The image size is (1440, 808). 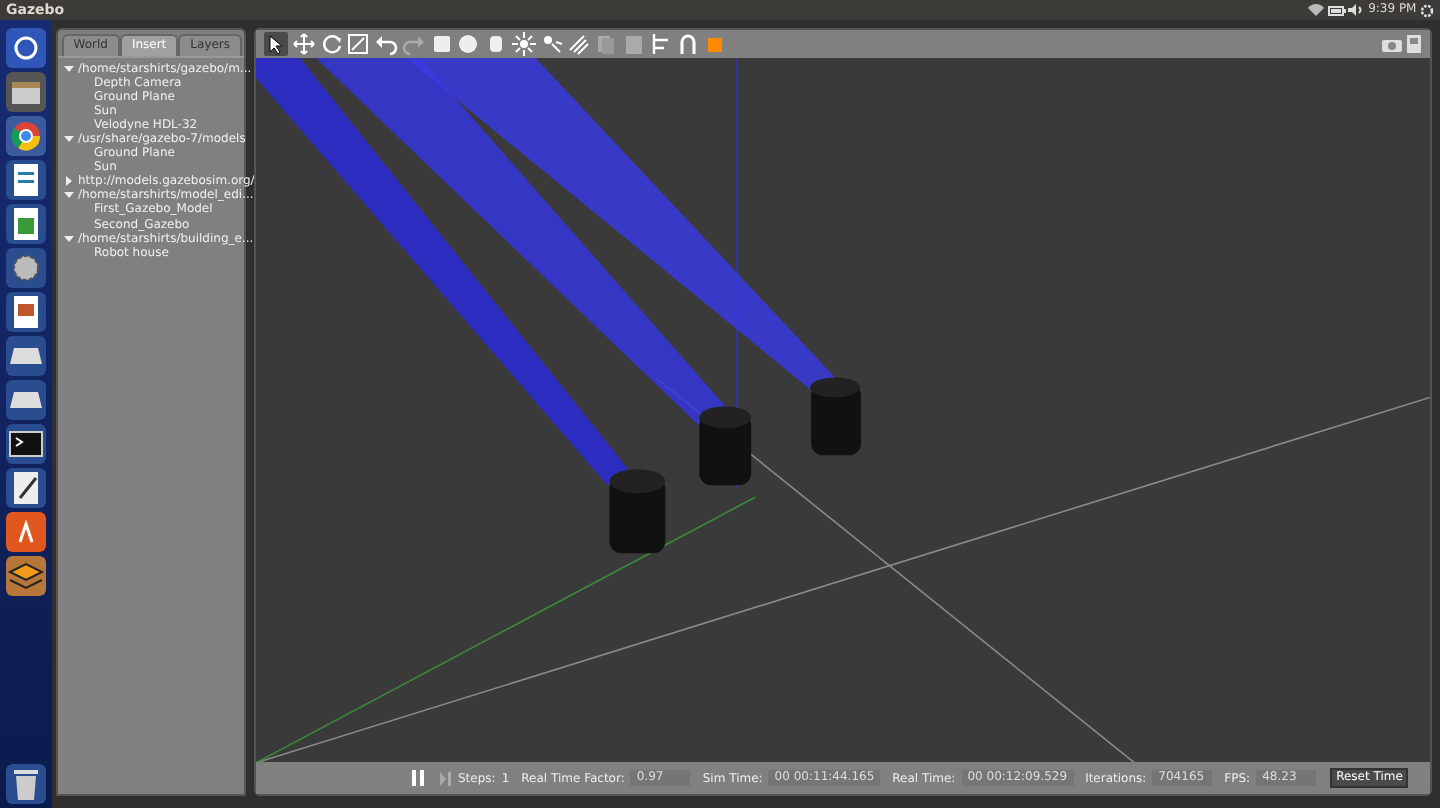 I want to click on cursor-icon, so click(x=276, y=44).